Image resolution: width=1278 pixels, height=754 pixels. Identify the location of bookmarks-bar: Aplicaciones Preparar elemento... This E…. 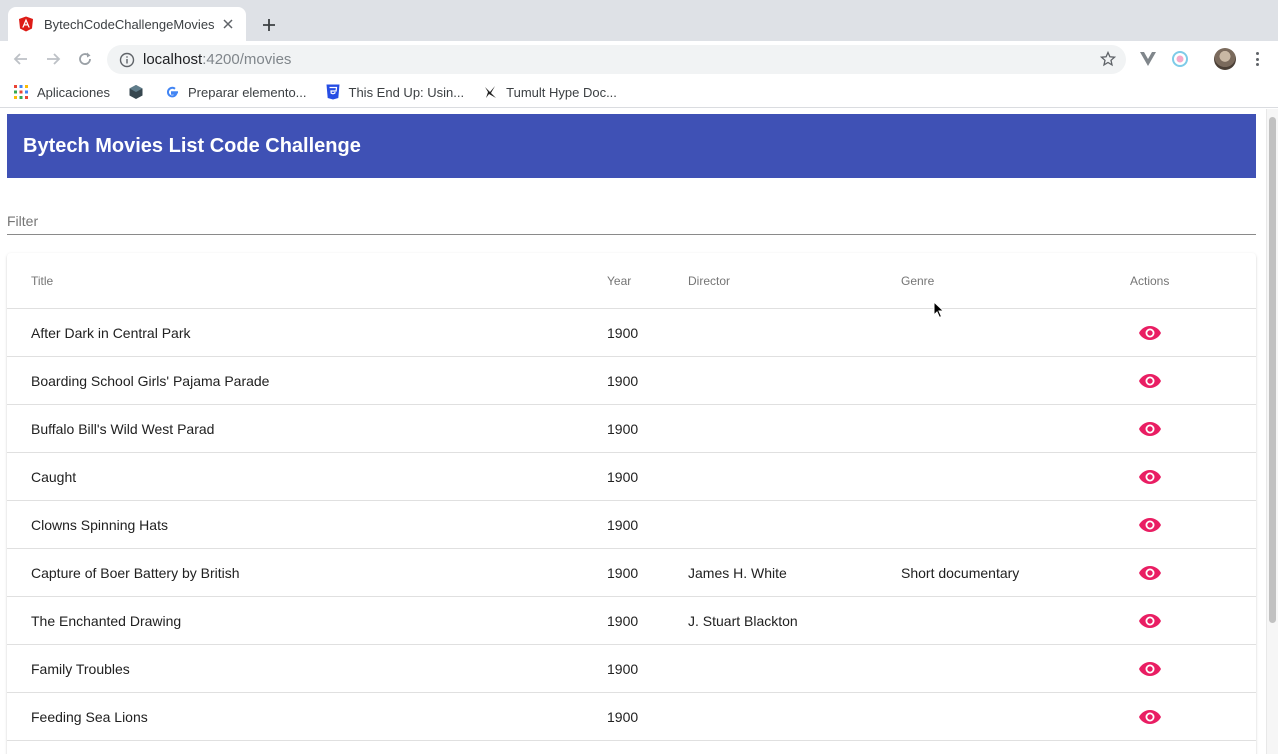
(639, 92).